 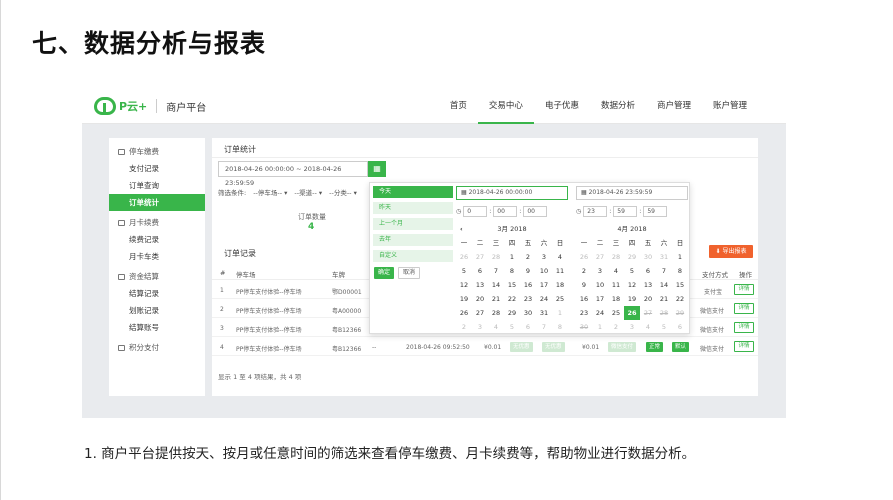 What do you see at coordinates (475, 211) in the screenshot?
I see `start-hour-select: 0` at bounding box center [475, 211].